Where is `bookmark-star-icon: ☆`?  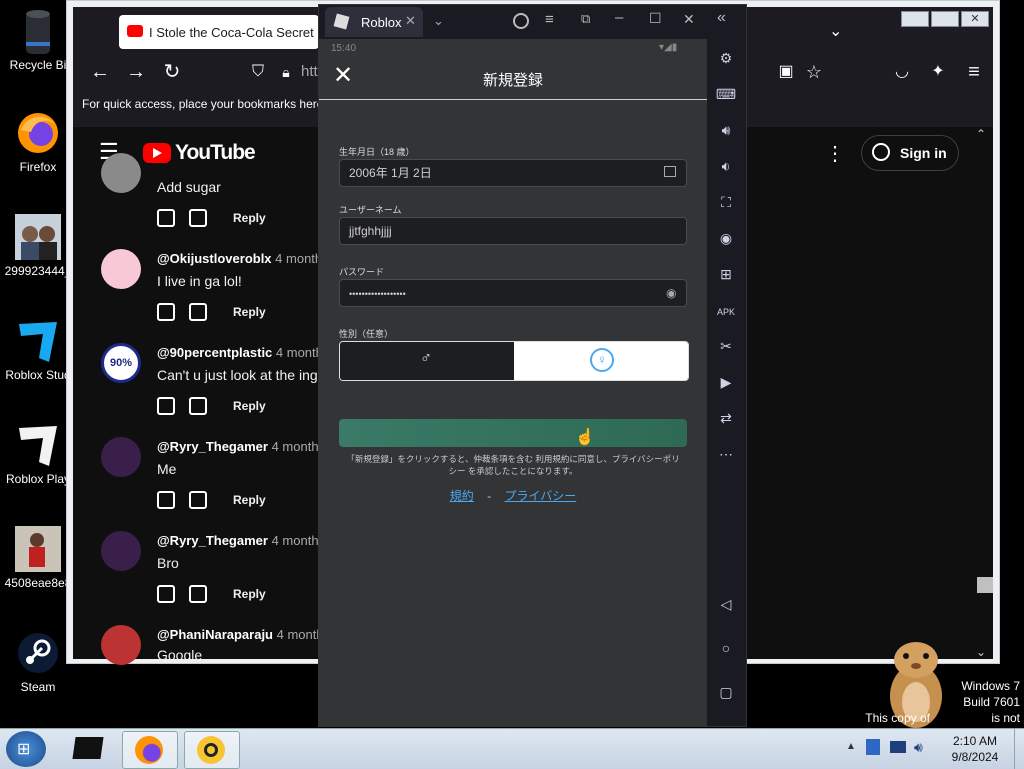 bookmark-star-icon: ☆ is located at coordinates (814, 72).